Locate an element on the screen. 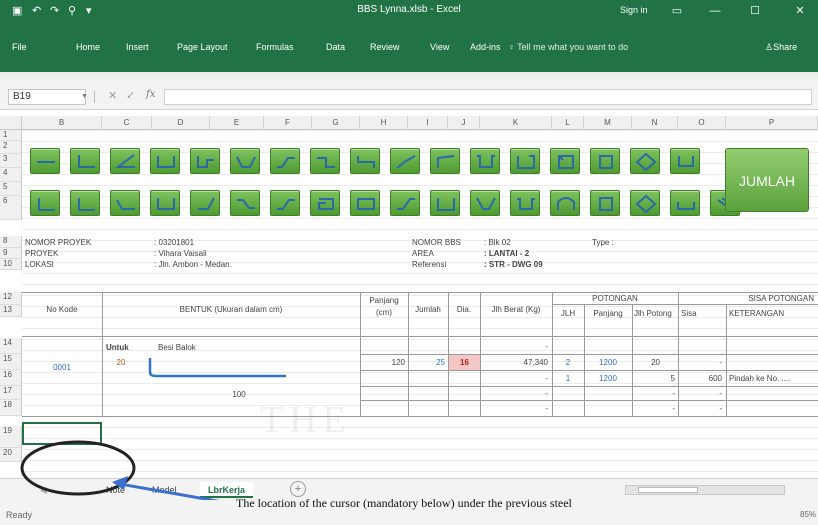 This screenshot has height=525, width=818. tab-review: Review is located at coordinates (385, 47).